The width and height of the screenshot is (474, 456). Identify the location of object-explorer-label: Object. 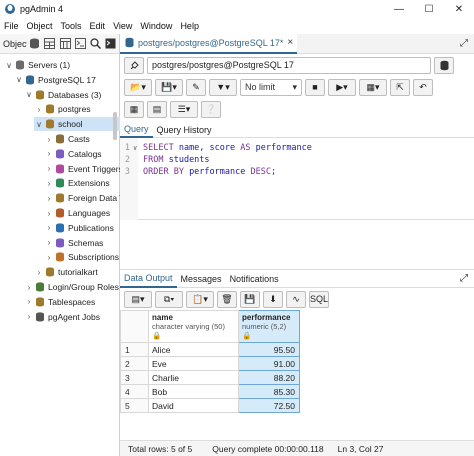
(13, 44).